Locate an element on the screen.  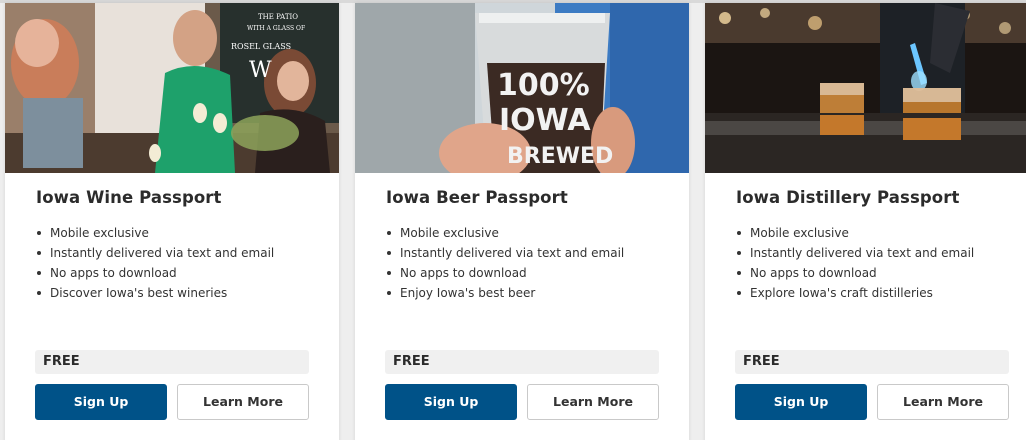
glass-text-iowa: IOWA is located at coordinates (545, 120).